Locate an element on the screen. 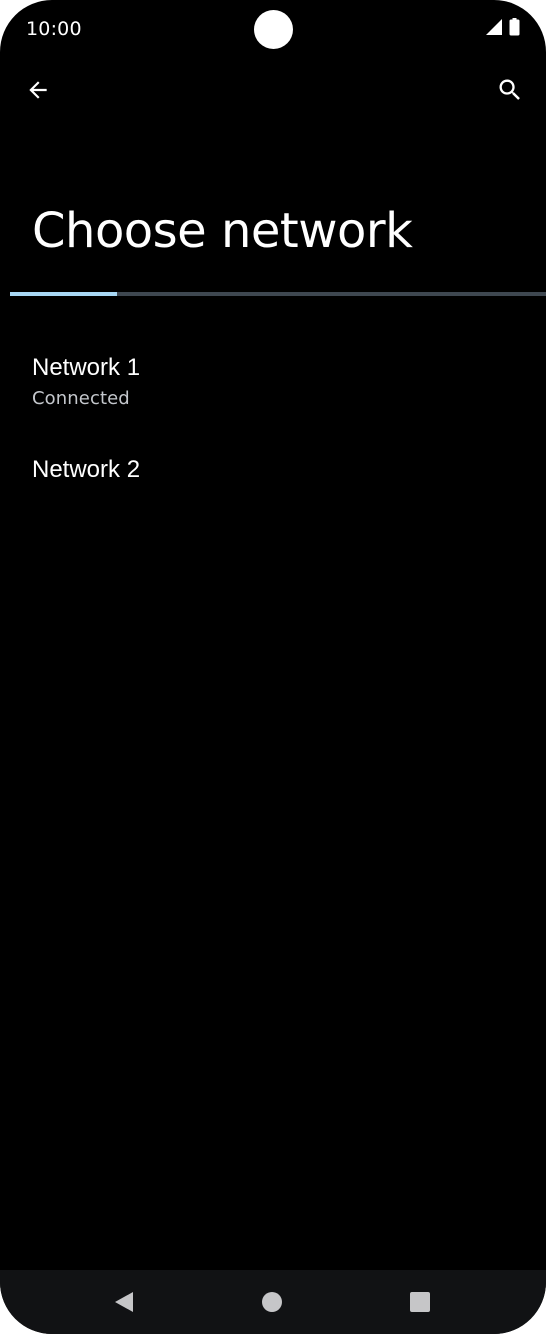 The image size is (546, 1334). search-button is located at coordinates (510, 92).